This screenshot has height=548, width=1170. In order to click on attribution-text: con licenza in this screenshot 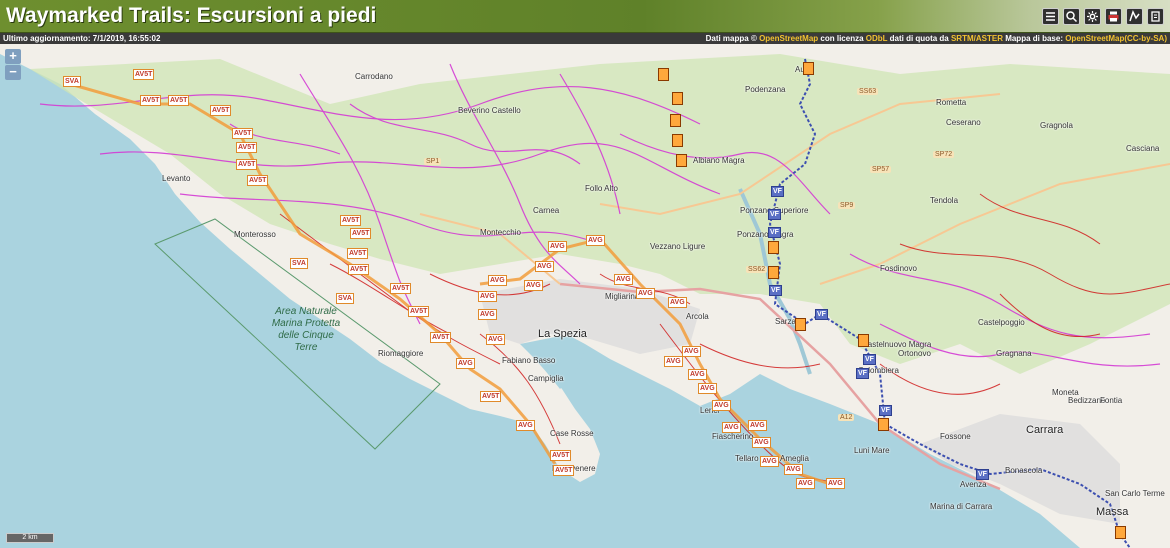, I will do `click(842, 38)`.